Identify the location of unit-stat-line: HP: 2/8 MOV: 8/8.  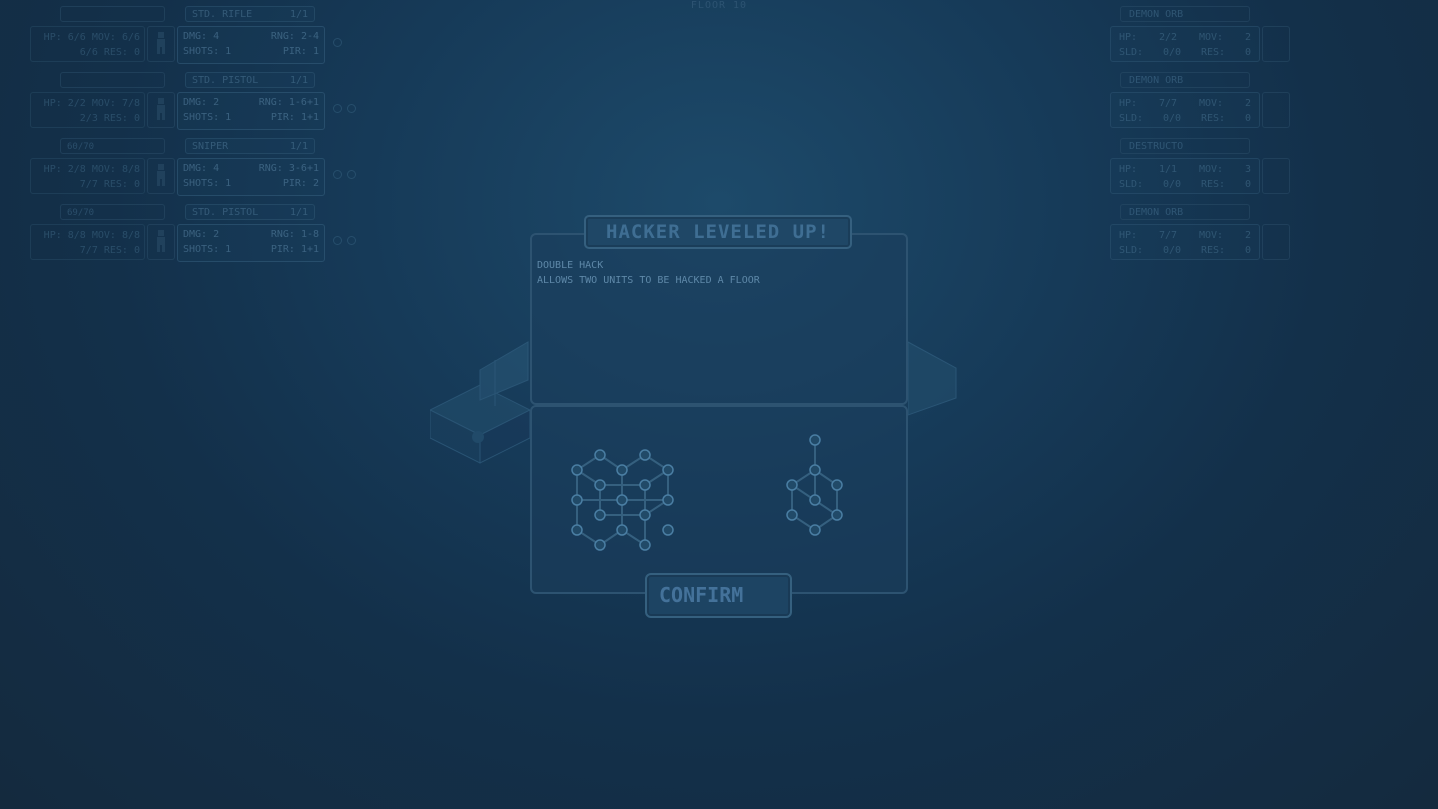
(91, 169).